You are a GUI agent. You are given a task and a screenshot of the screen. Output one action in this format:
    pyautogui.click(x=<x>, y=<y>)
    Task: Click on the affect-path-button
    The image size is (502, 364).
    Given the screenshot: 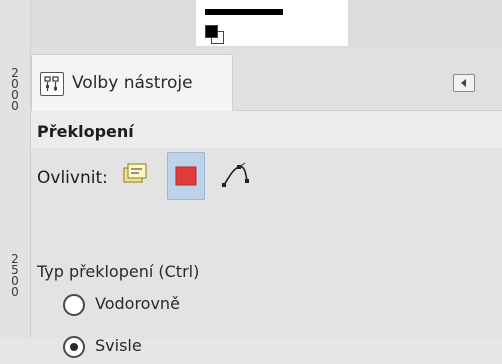 What is the action you would take?
    pyautogui.click(x=235, y=175)
    